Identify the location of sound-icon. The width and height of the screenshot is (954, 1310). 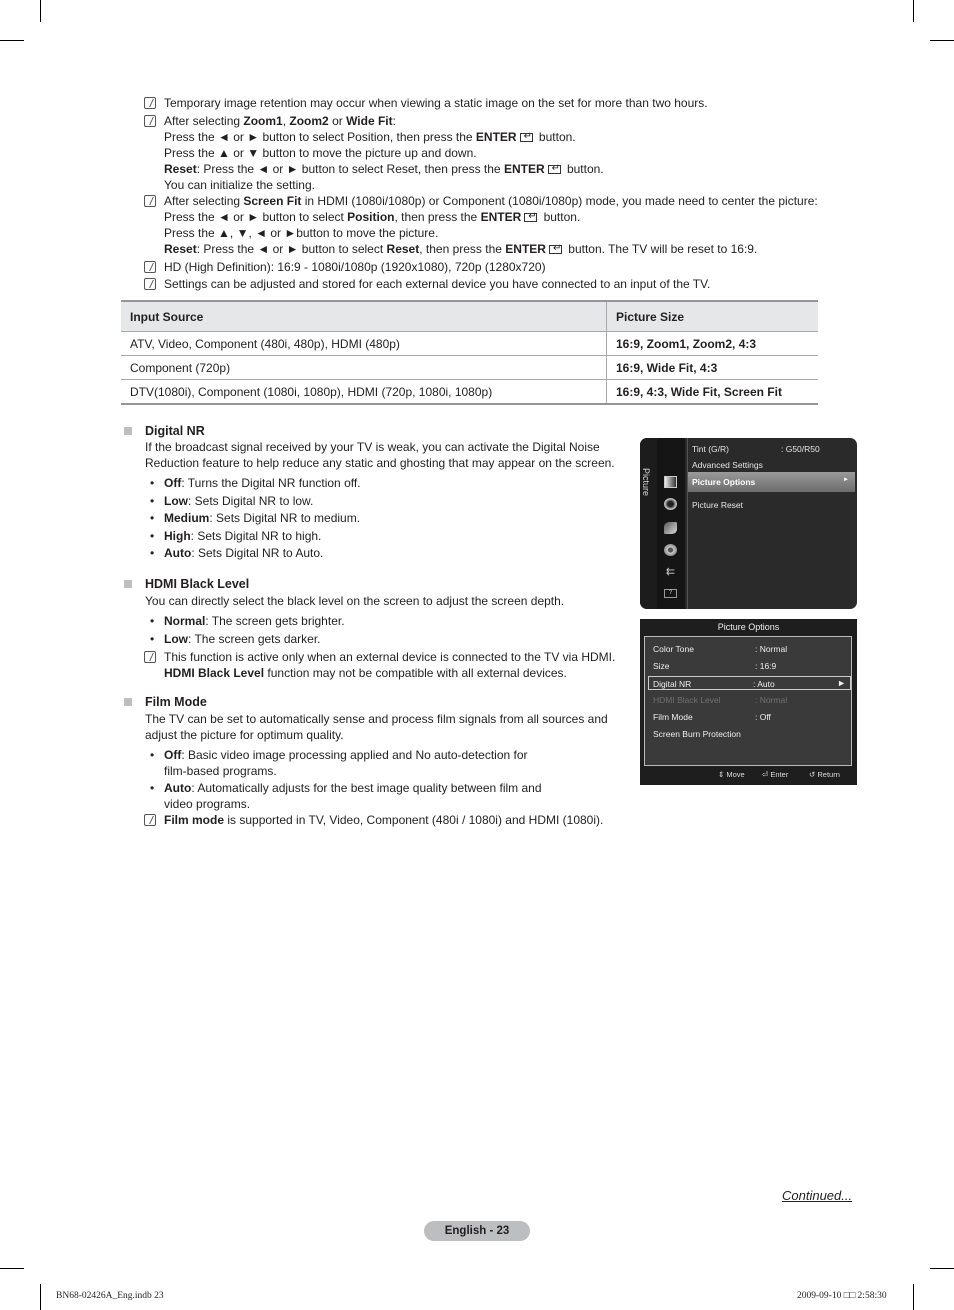
(670, 504).